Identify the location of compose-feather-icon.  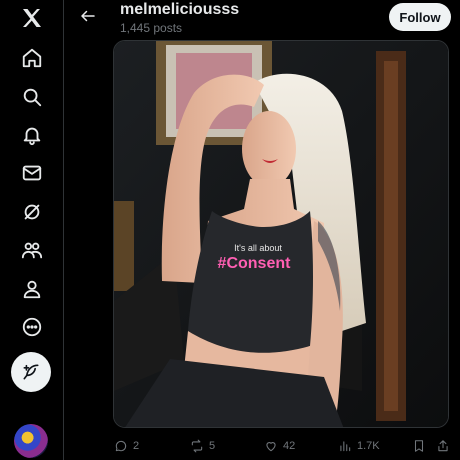
(31, 372).